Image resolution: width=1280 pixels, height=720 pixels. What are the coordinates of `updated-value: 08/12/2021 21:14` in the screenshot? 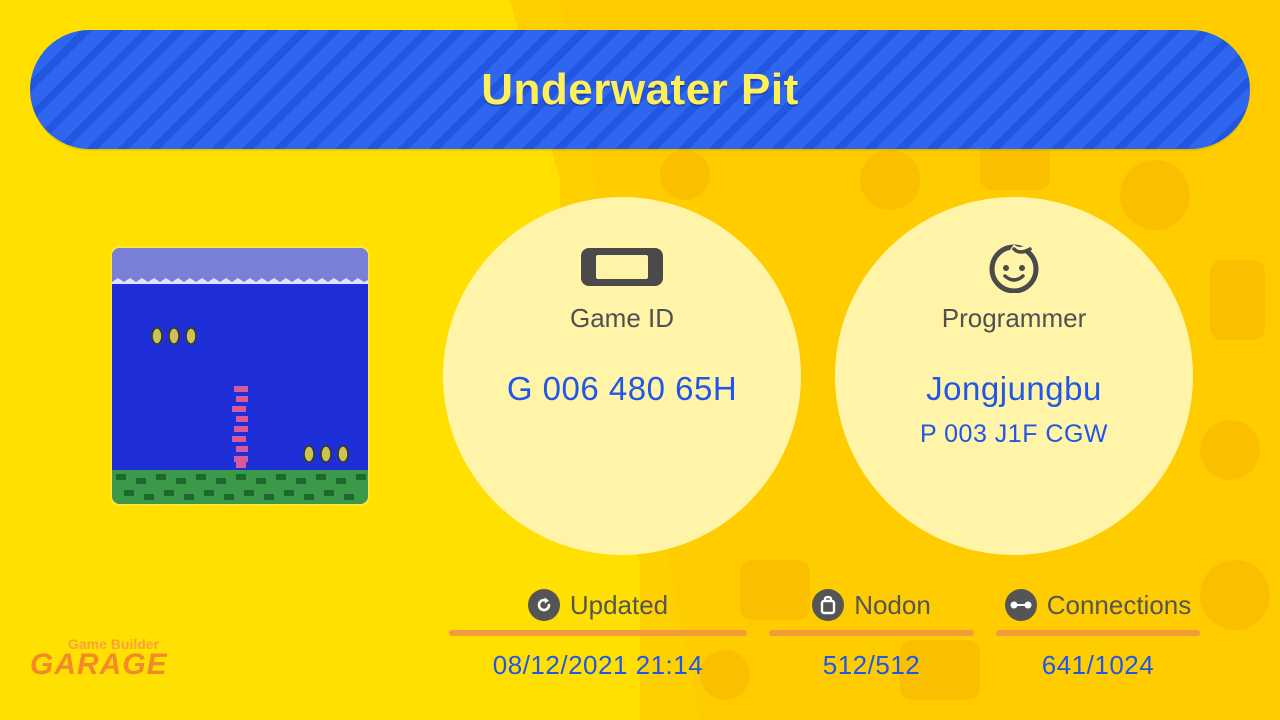 It's located at (598, 665).